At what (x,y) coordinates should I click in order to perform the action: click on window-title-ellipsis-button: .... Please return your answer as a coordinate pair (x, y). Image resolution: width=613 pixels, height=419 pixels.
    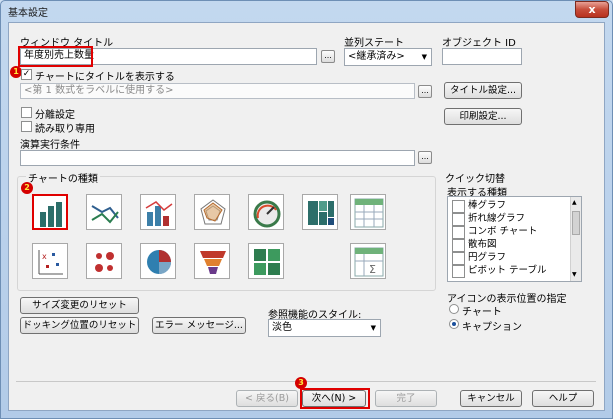
    Looking at the image, I should click on (328, 56).